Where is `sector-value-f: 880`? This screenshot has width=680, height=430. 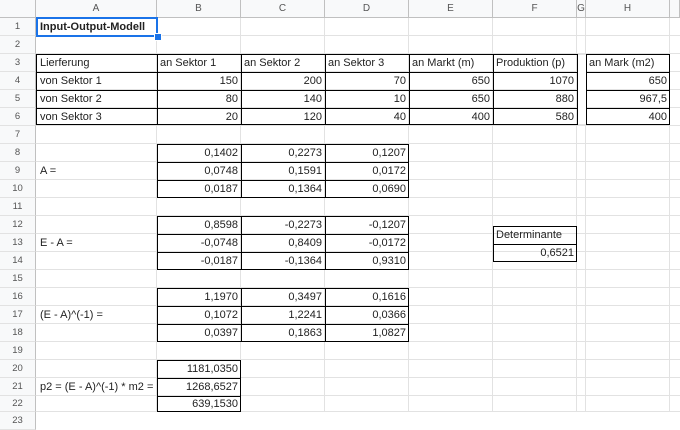
sector-value-f: 880 is located at coordinates (535, 99).